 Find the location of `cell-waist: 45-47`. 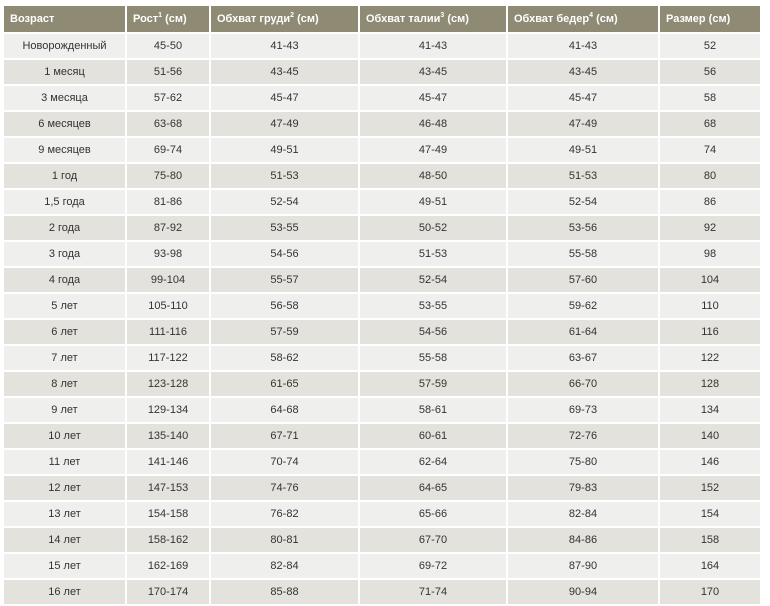

cell-waist: 45-47 is located at coordinates (433, 98).